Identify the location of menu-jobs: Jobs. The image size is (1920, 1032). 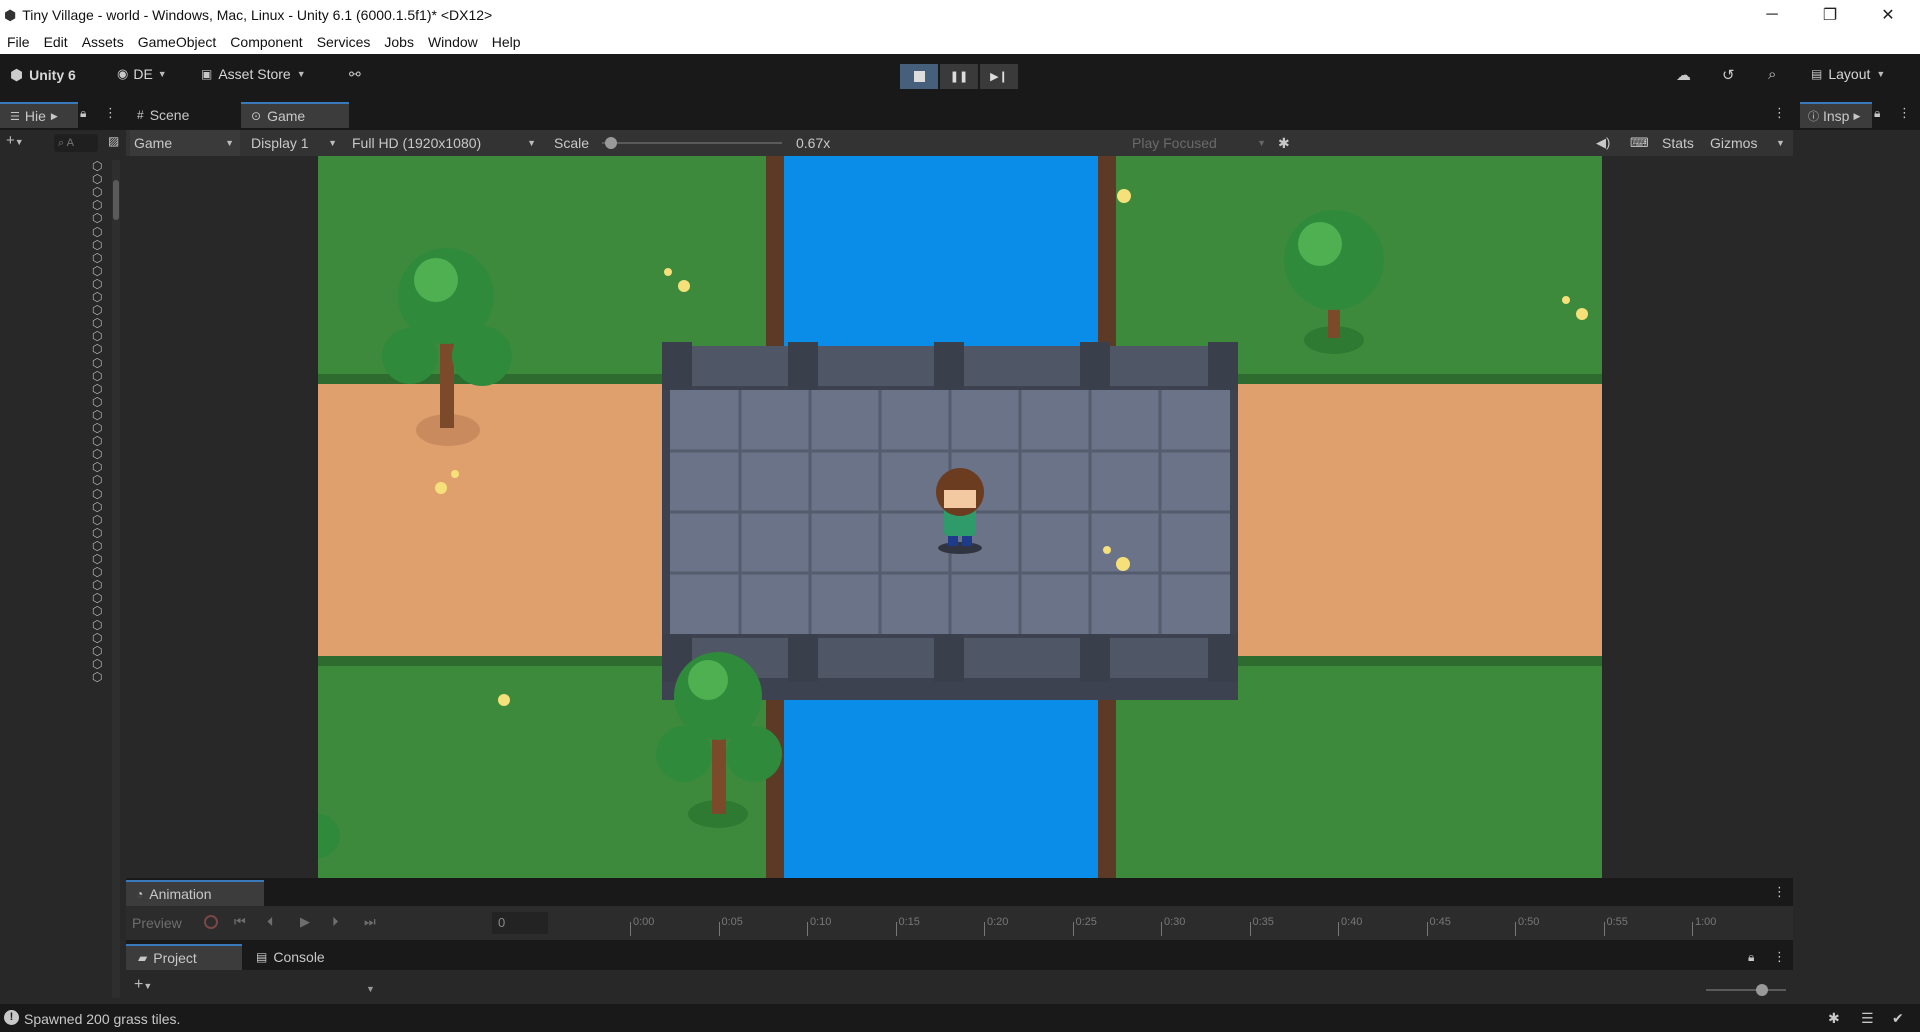
(399, 42).